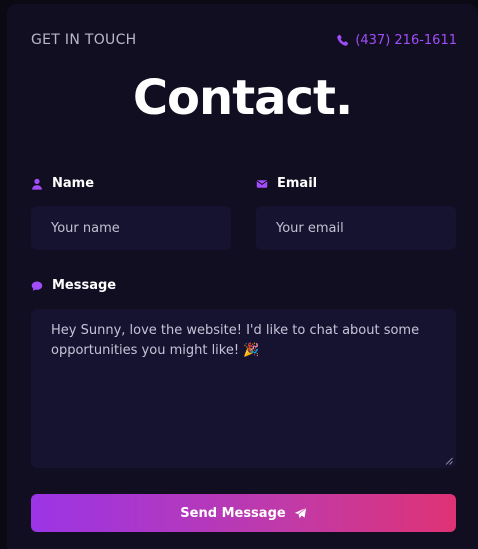 The image size is (478, 549). I want to click on send-message-button: Send Message, so click(243, 513).